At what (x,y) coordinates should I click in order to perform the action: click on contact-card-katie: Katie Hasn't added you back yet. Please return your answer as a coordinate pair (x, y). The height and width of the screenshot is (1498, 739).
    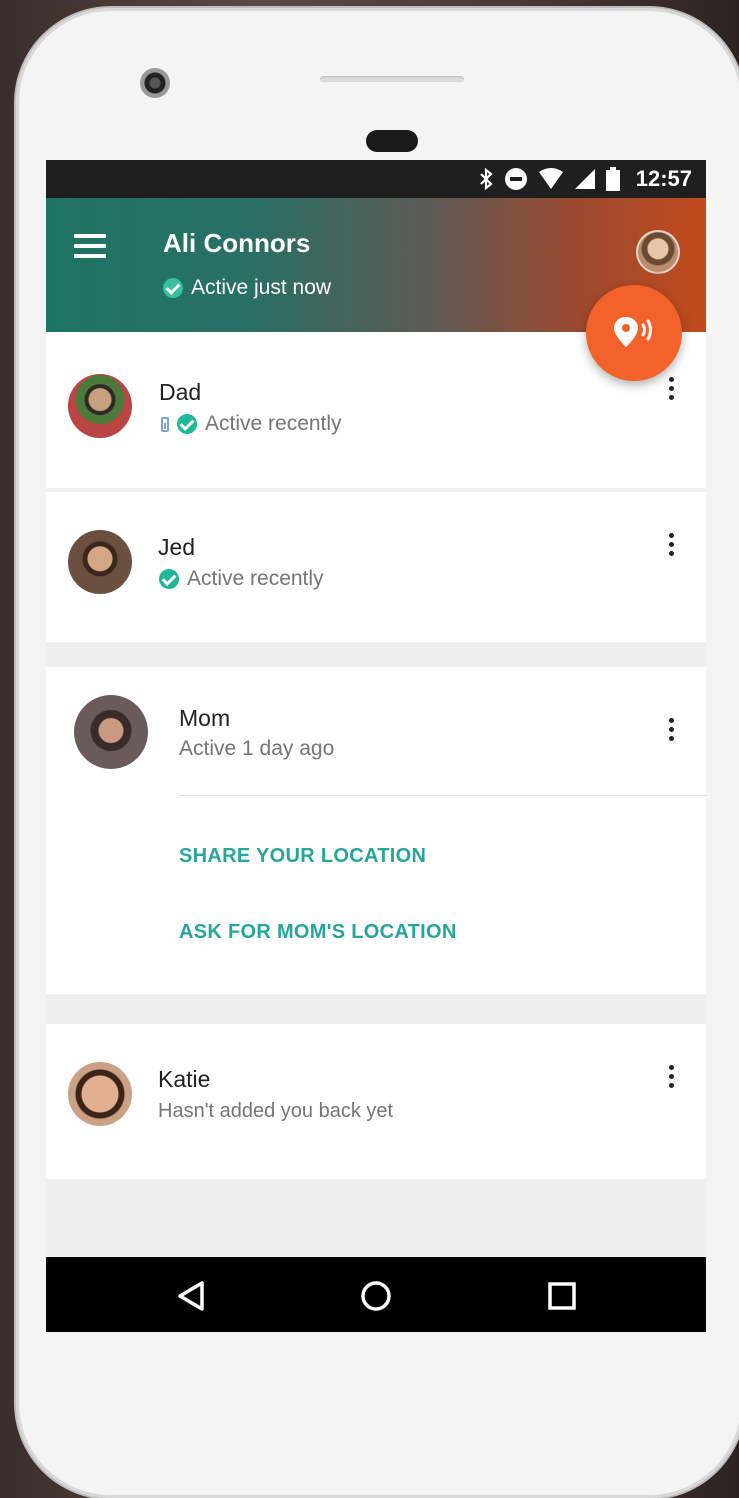
    Looking at the image, I should click on (376, 1101).